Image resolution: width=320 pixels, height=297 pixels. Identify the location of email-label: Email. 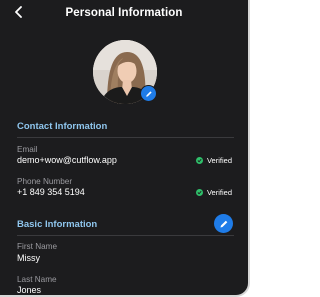
(27, 149).